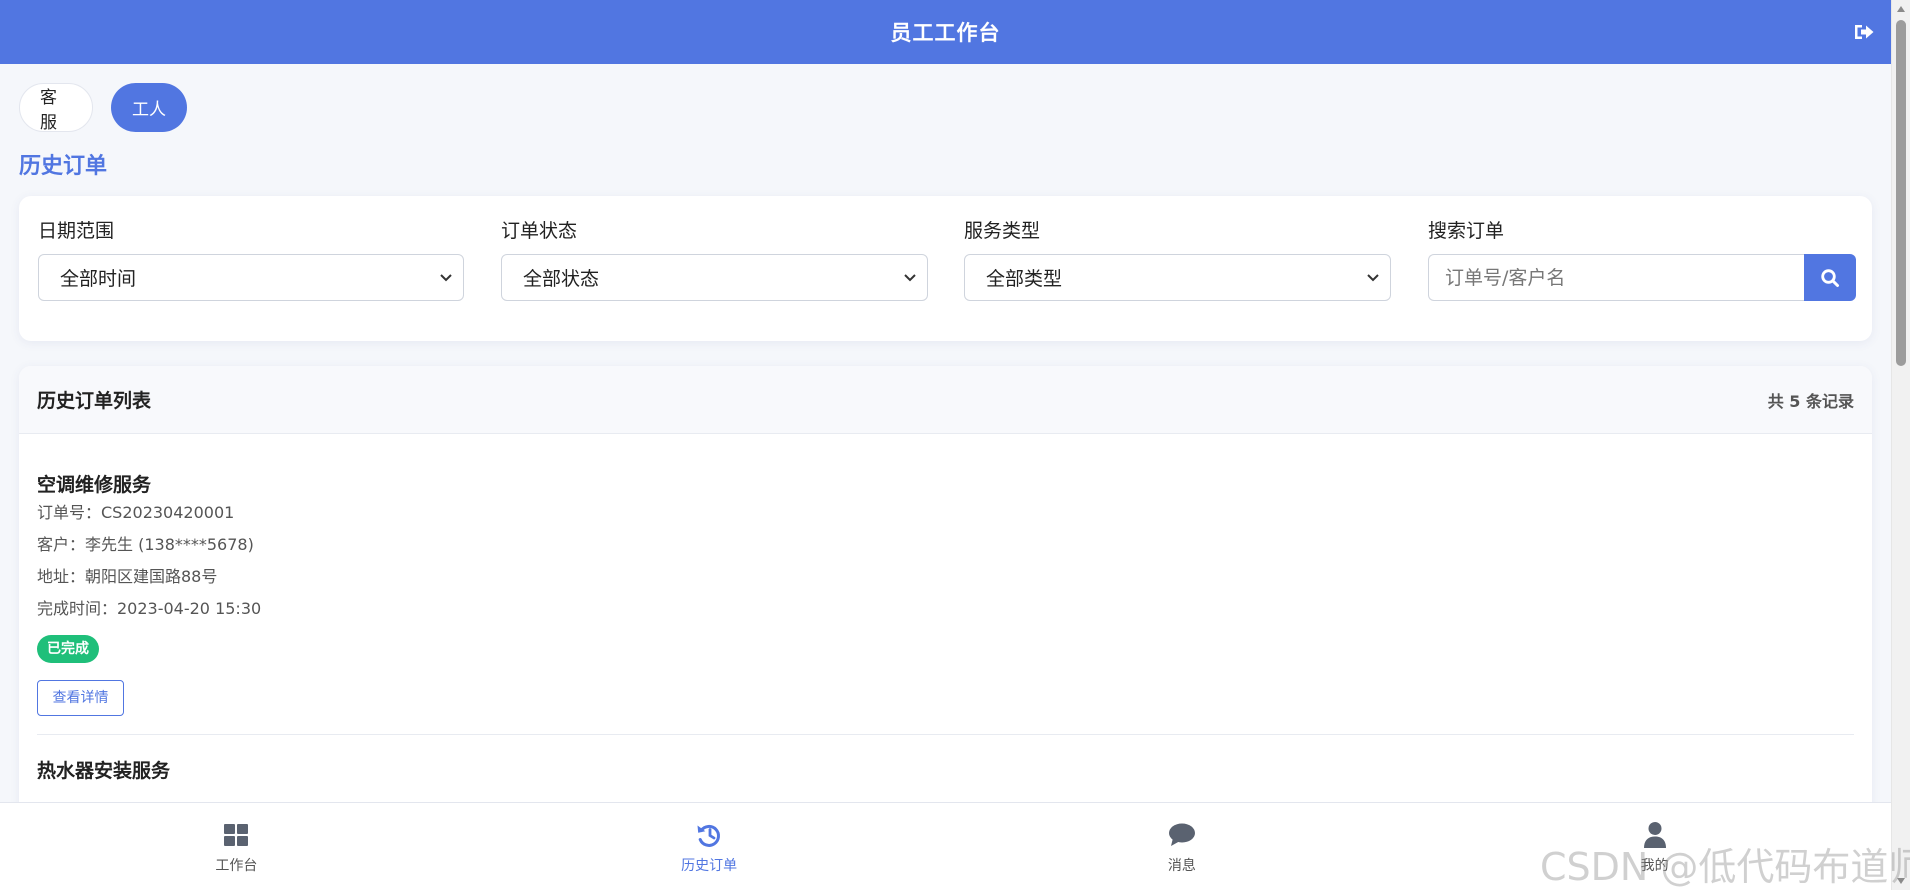 This screenshot has width=1910, height=890. What do you see at coordinates (714, 277) in the screenshot?
I see `order-status-select: 全部状态` at bounding box center [714, 277].